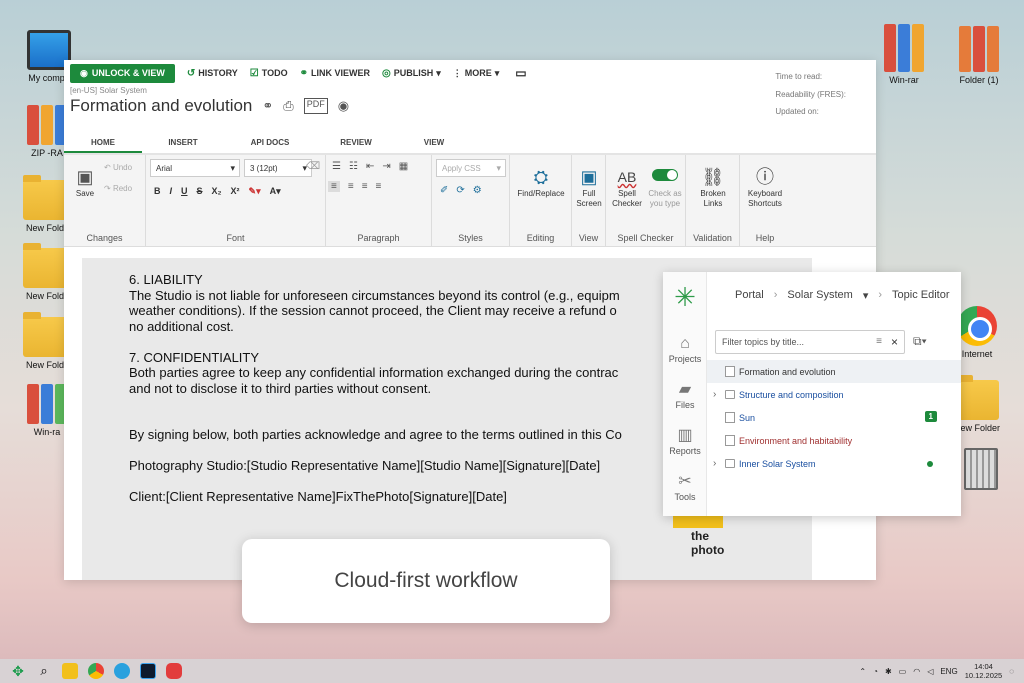  Describe the element at coordinates (875, 671) in the screenshot. I see `network-icon: ◔` at that location.